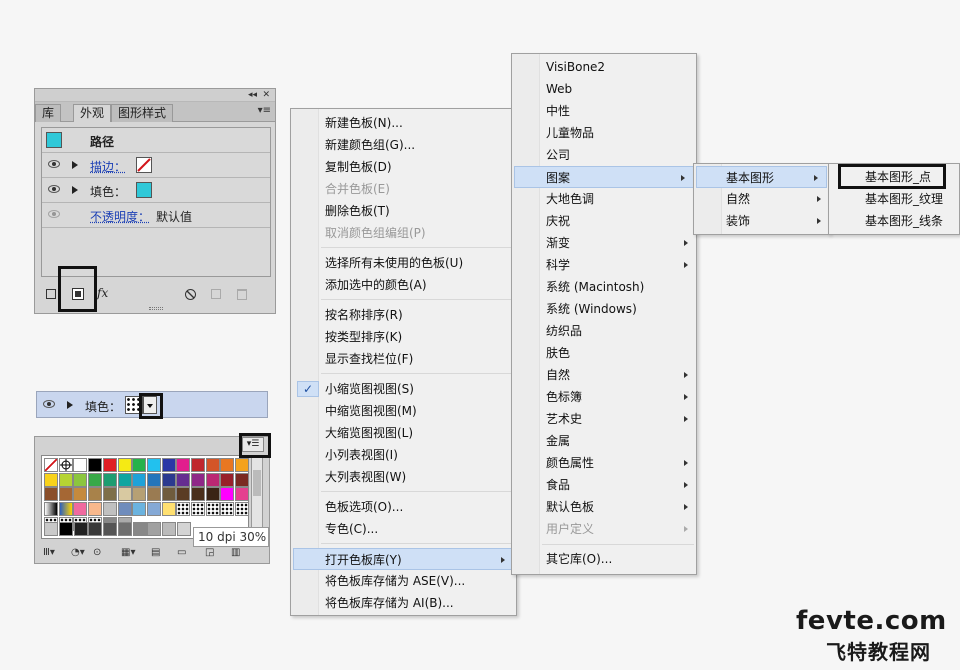 This screenshot has width=960, height=670. Describe the element at coordinates (156, 140) in the screenshot. I see `path-row: 路径` at that location.